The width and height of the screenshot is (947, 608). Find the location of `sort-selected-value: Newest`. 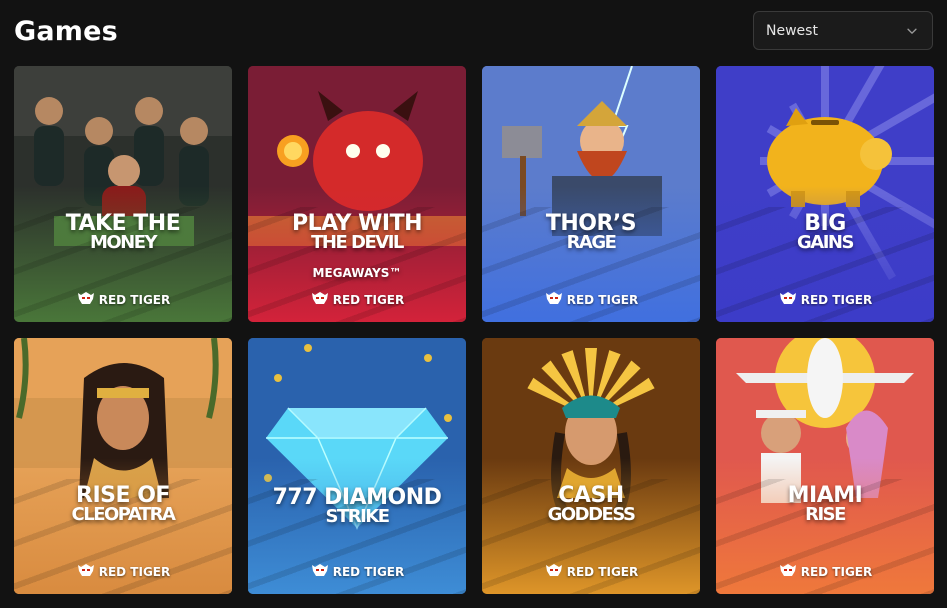

sort-selected-value: Newest is located at coordinates (792, 30).